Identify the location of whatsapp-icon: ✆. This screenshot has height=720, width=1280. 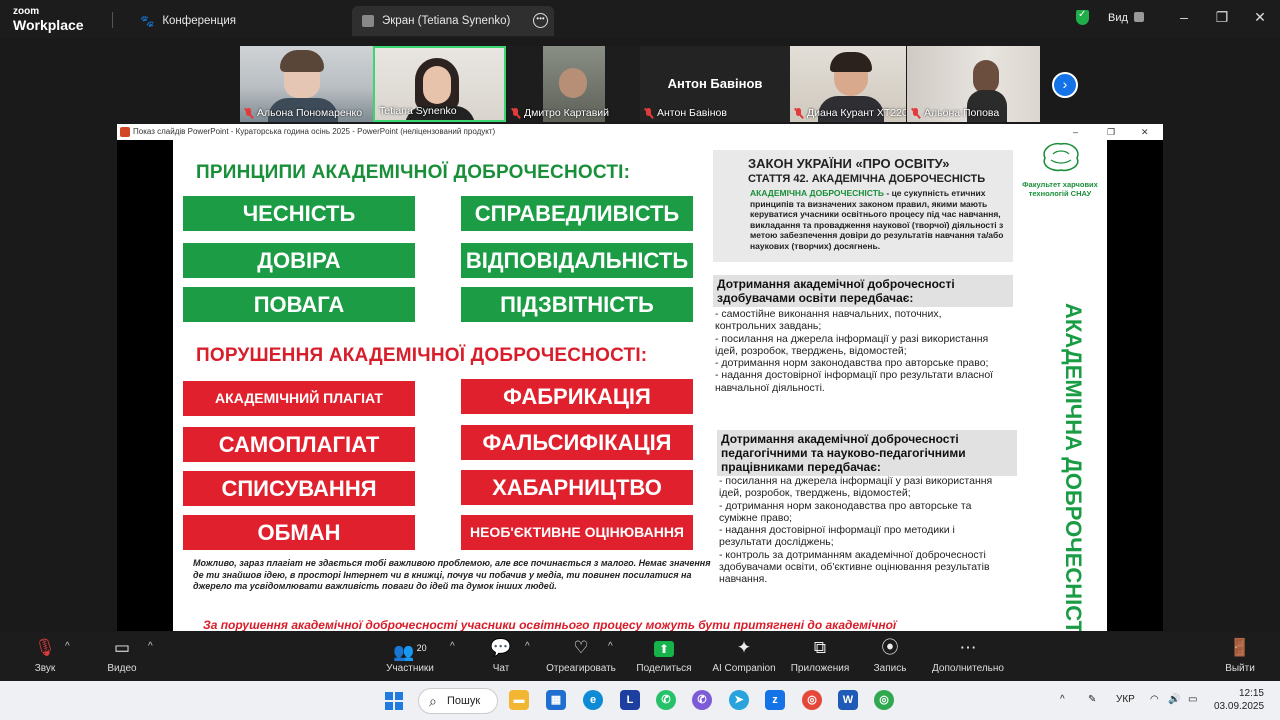
(666, 700).